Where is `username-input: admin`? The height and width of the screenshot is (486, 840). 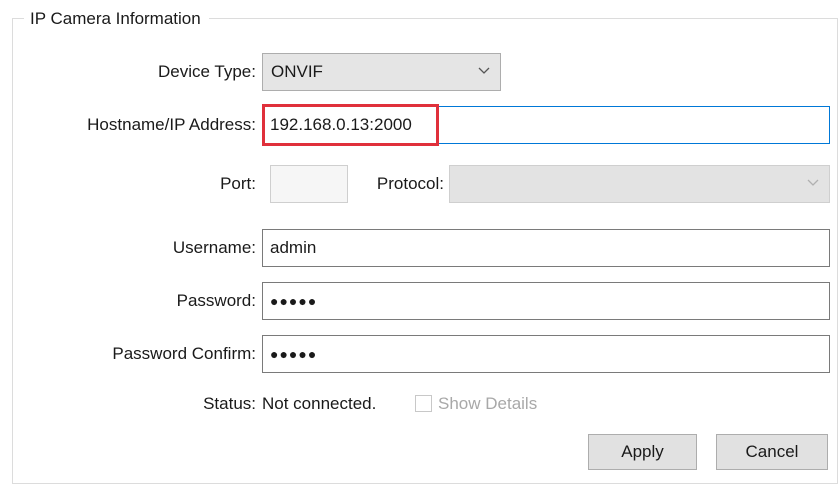 username-input: admin is located at coordinates (546, 248).